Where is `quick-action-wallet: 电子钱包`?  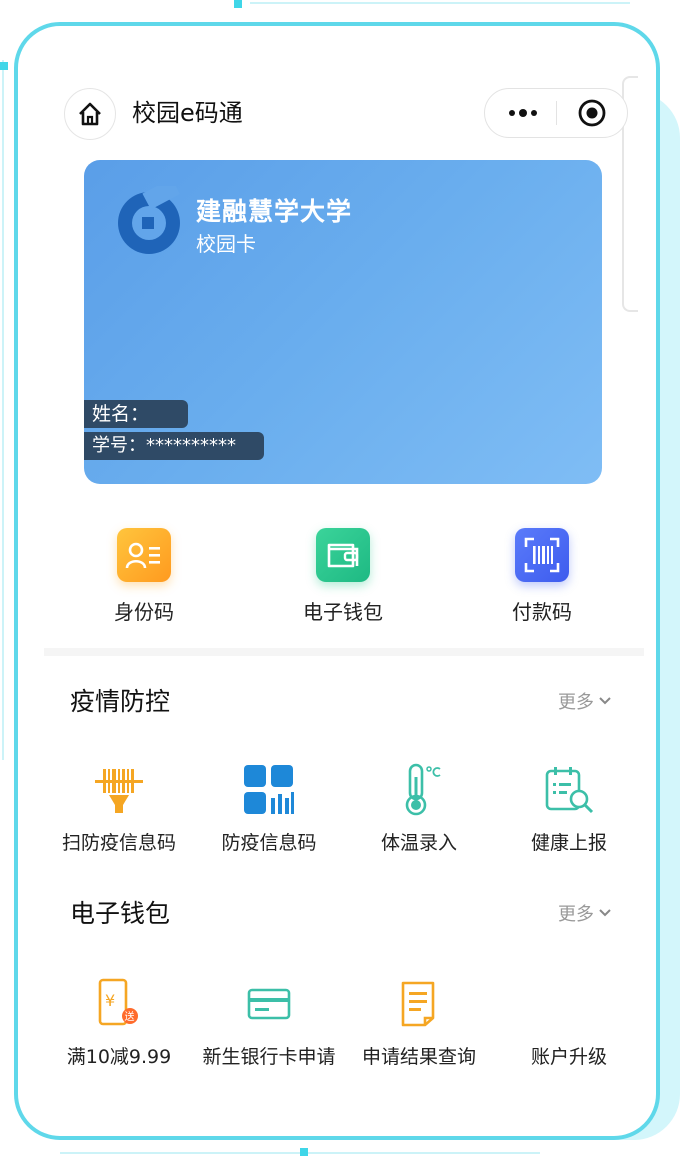 quick-action-wallet: 电子钱包 is located at coordinates (343, 576).